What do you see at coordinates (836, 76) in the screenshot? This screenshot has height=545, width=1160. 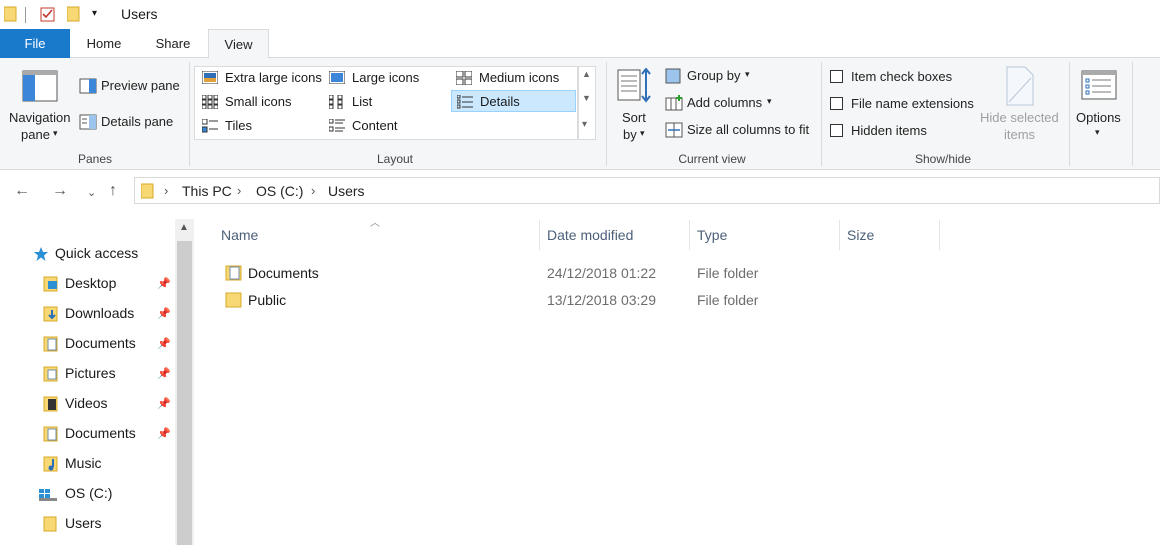 I see `item-check-boxes-checkbox` at bounding box center [836, 76].